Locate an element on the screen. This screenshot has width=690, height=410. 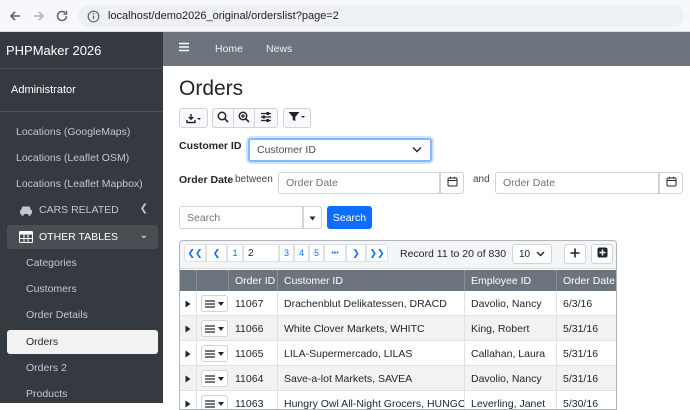
sidebar-item-label: Orders 2 is located at coordinates (46, 368).